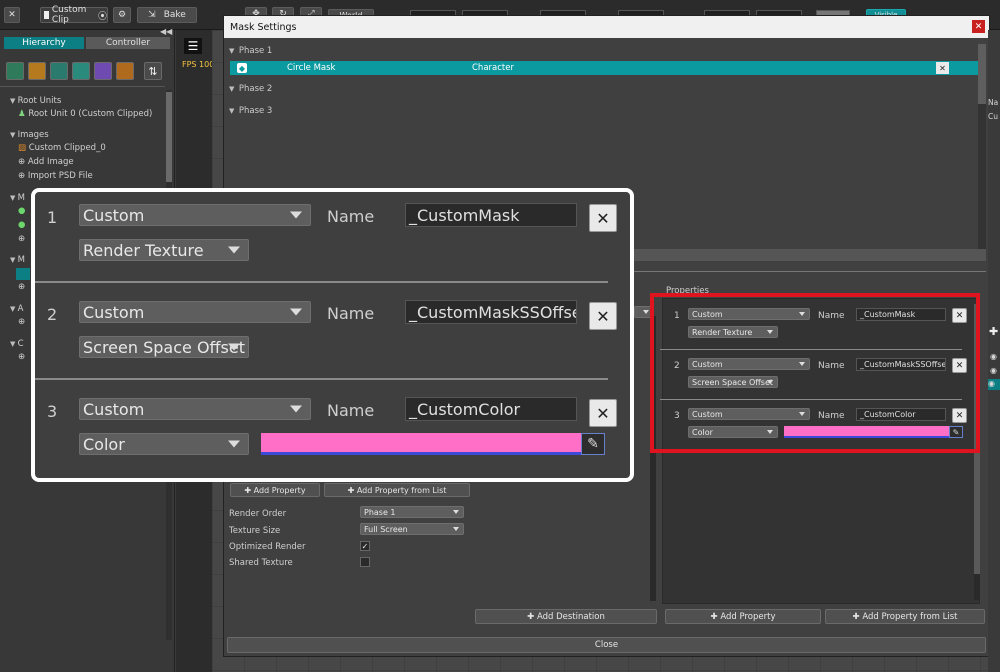 This screenshot has height=672, width=1000. What do you see at coordinates (81, 71) in the screenshot?
I see `group-tool-icon` at bounding box center [81, 71].